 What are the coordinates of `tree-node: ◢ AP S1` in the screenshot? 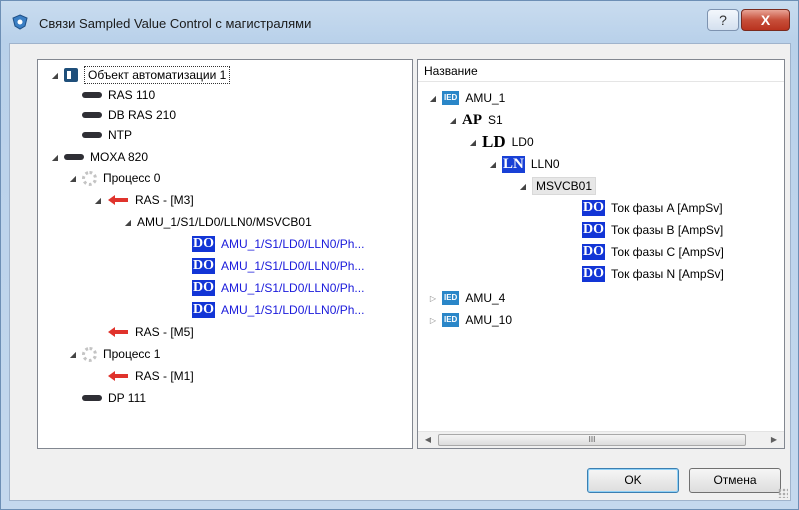 It's located at (475, 120).